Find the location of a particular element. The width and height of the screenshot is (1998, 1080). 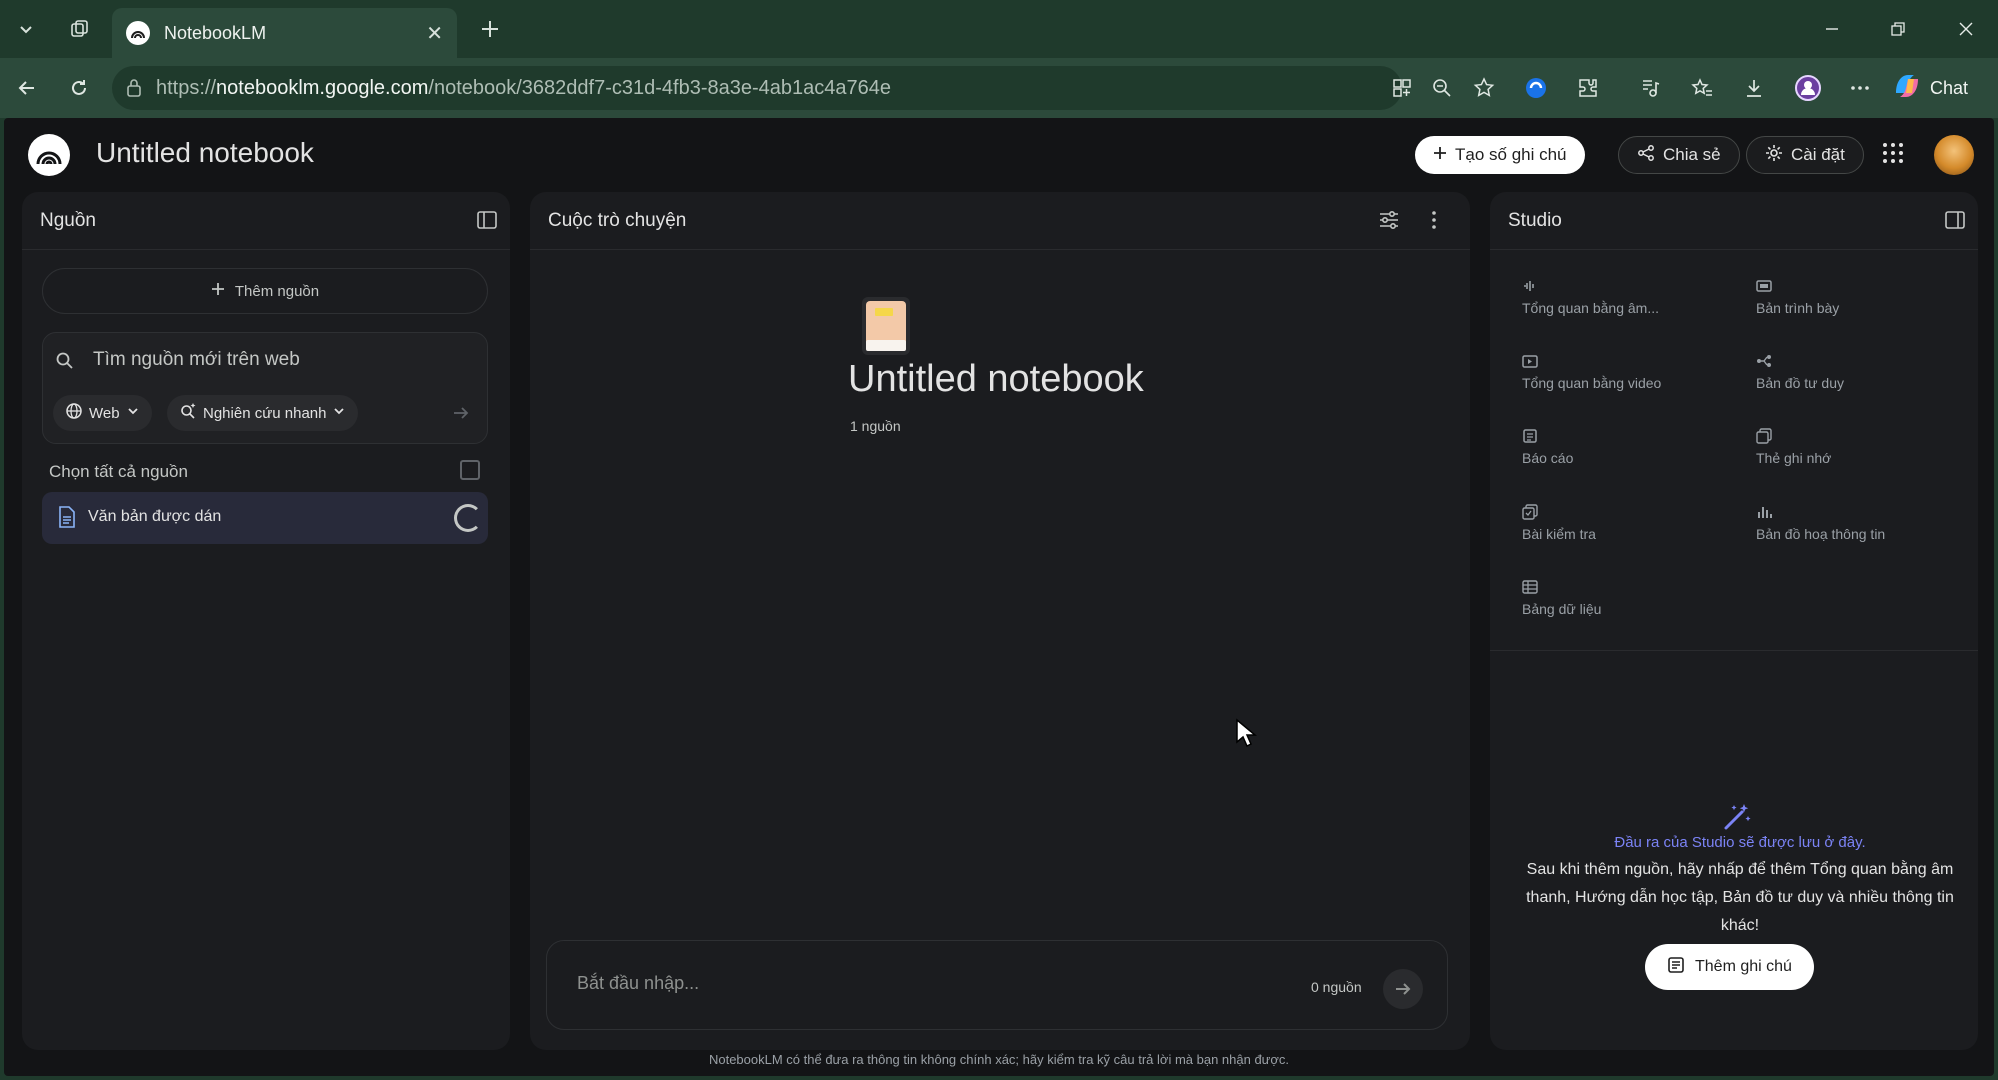

web-source-dropdown: Web is located at coordinates (102, 413).